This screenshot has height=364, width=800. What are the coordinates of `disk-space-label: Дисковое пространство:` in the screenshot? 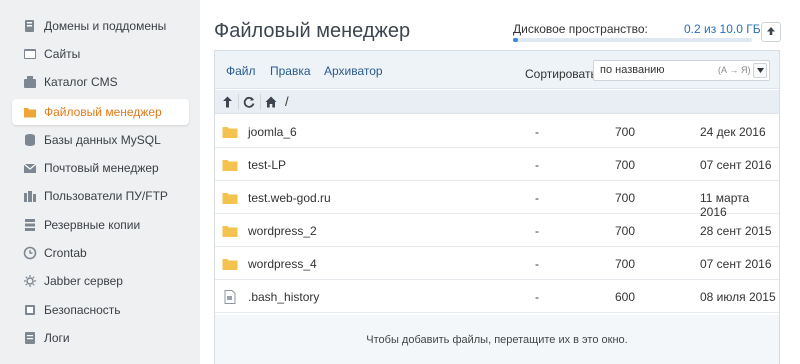 It's located at (580, 29).